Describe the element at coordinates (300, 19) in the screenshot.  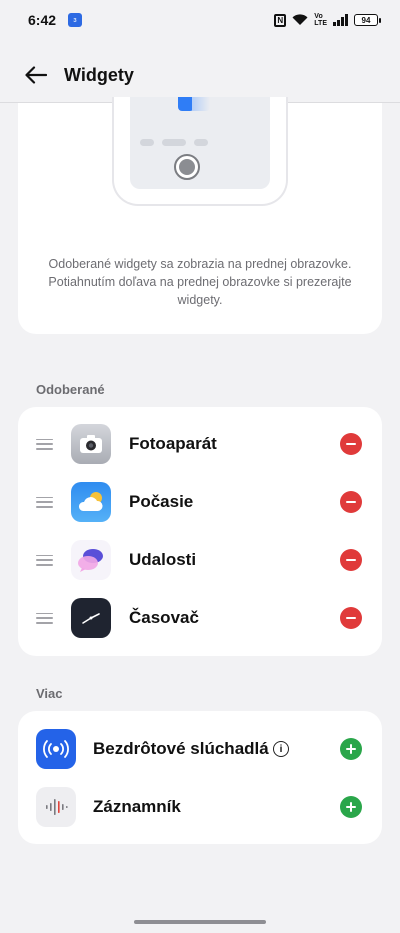
I see `wifi-icon` at that location.